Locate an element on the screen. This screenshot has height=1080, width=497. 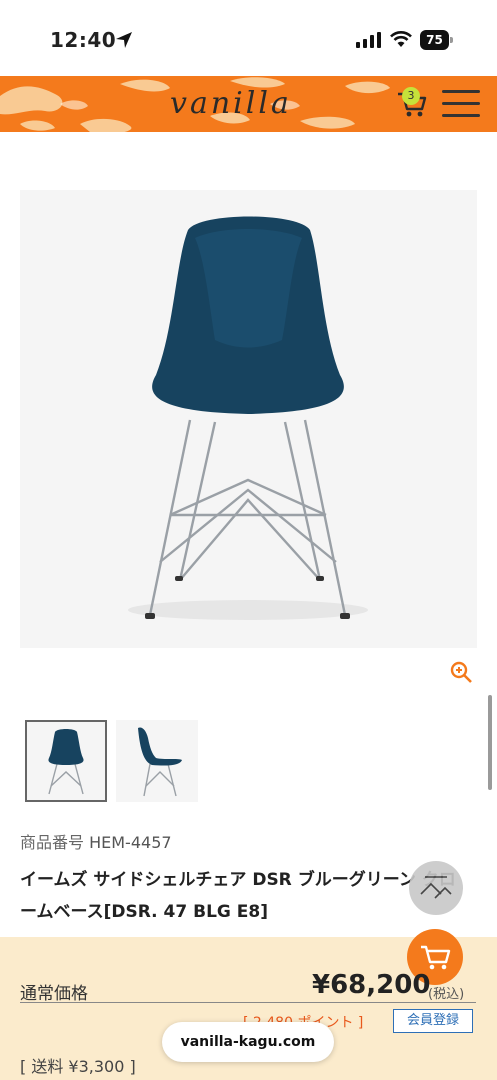
back-to-top-icon is located at coordinates (436, 887).